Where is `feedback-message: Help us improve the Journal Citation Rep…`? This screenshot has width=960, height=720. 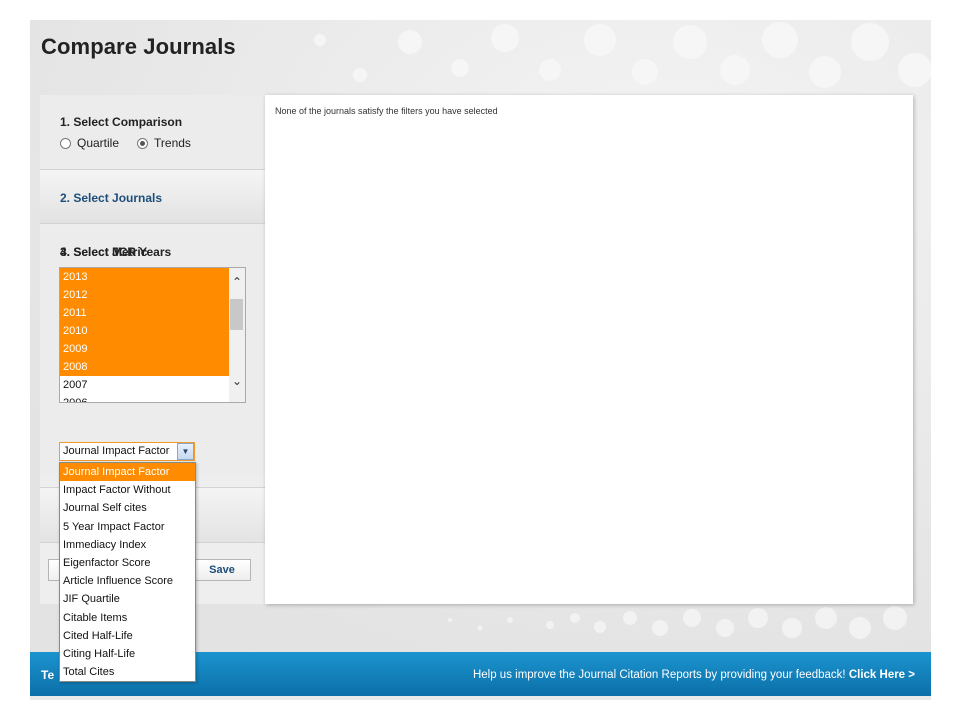
feedback-message: Help us improve the Journal Citation Rep… is located at coordinates (694, 675).